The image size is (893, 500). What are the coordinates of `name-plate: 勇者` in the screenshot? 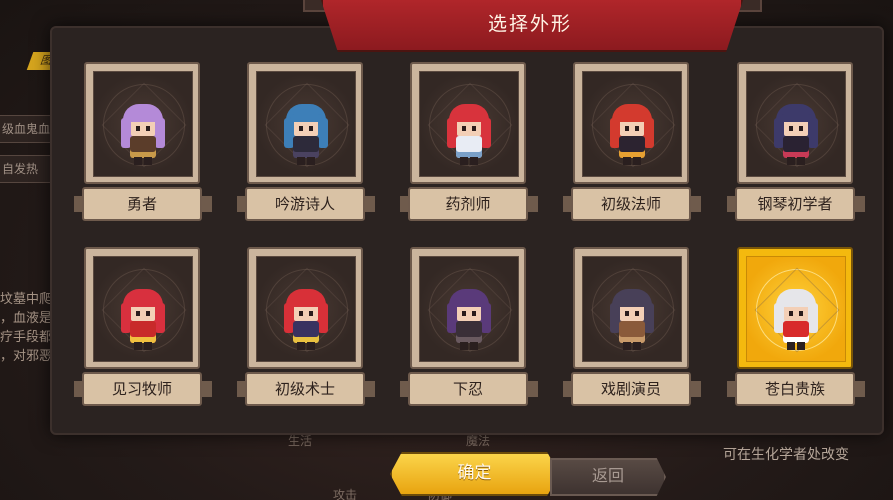 It's located at (143, 204).